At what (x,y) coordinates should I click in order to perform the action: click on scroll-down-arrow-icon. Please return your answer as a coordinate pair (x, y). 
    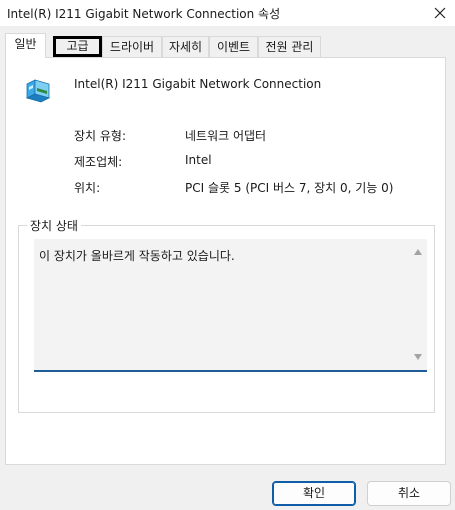
    Looking at the image, I should click on (418, 357).